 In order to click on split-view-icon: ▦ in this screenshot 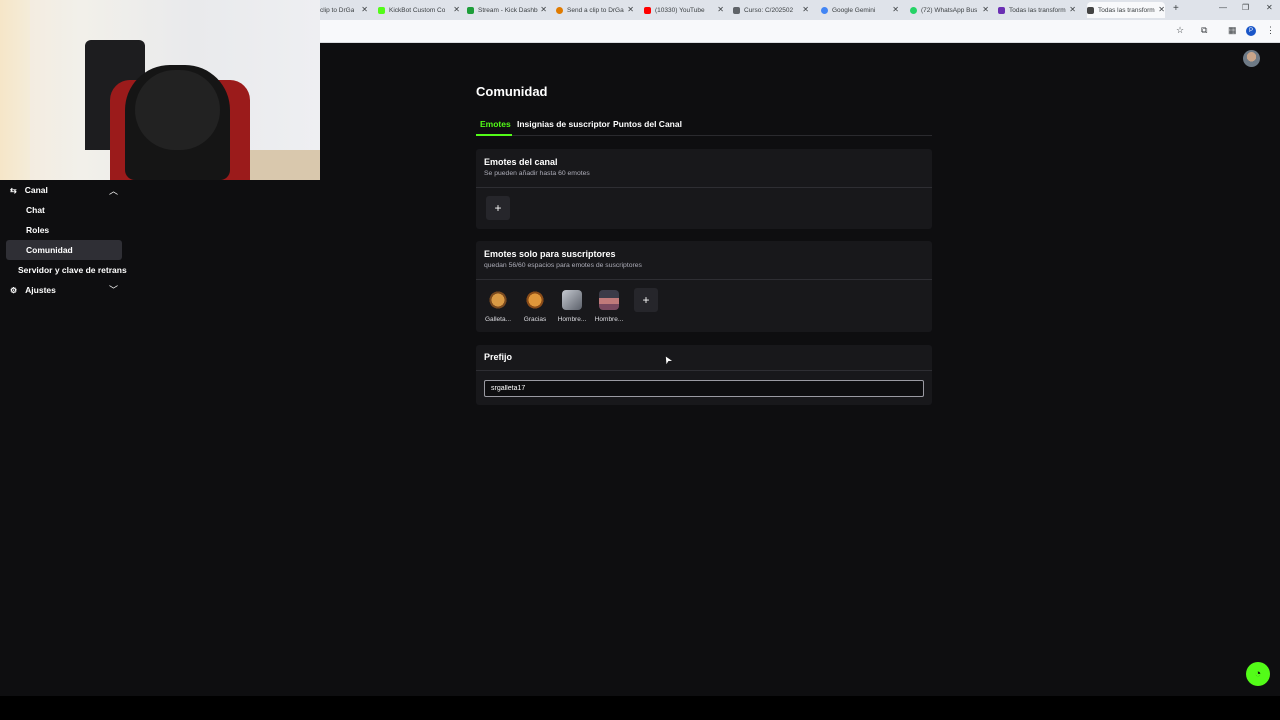, I will do `click(1232, 30)`.